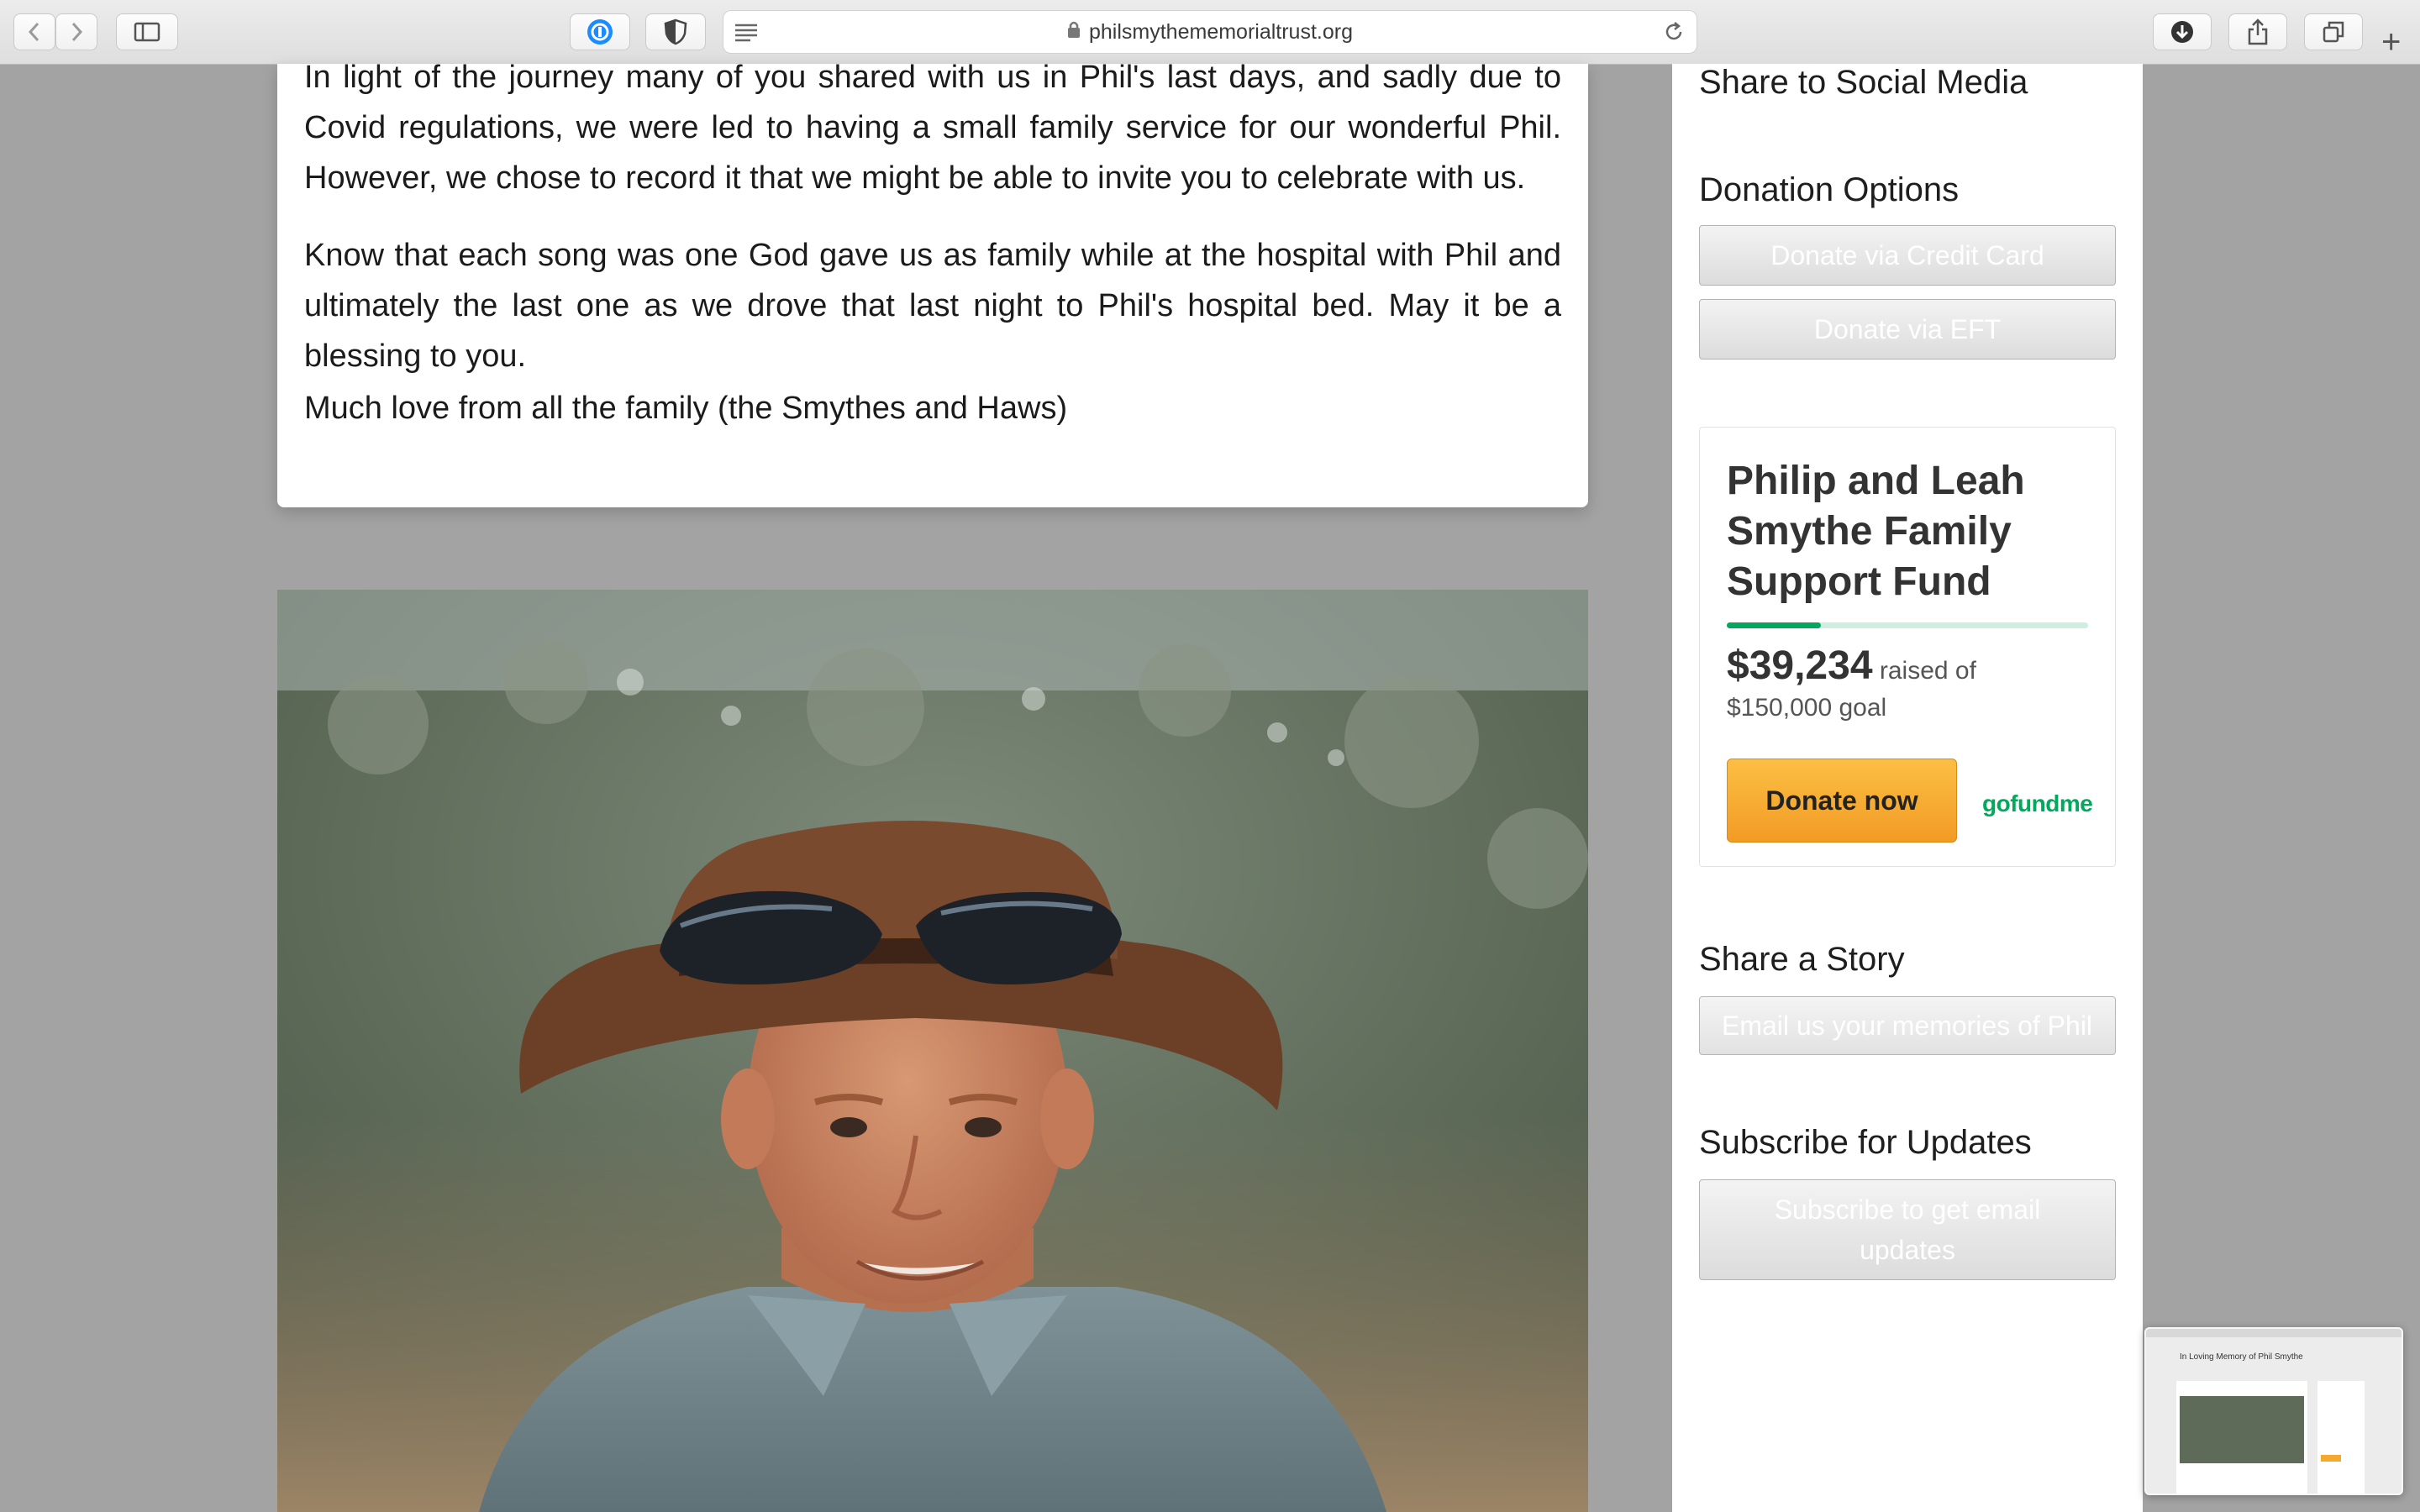 The image size is (2420, 1512). I want to click on chevron-left-icon, so click(34, 32).